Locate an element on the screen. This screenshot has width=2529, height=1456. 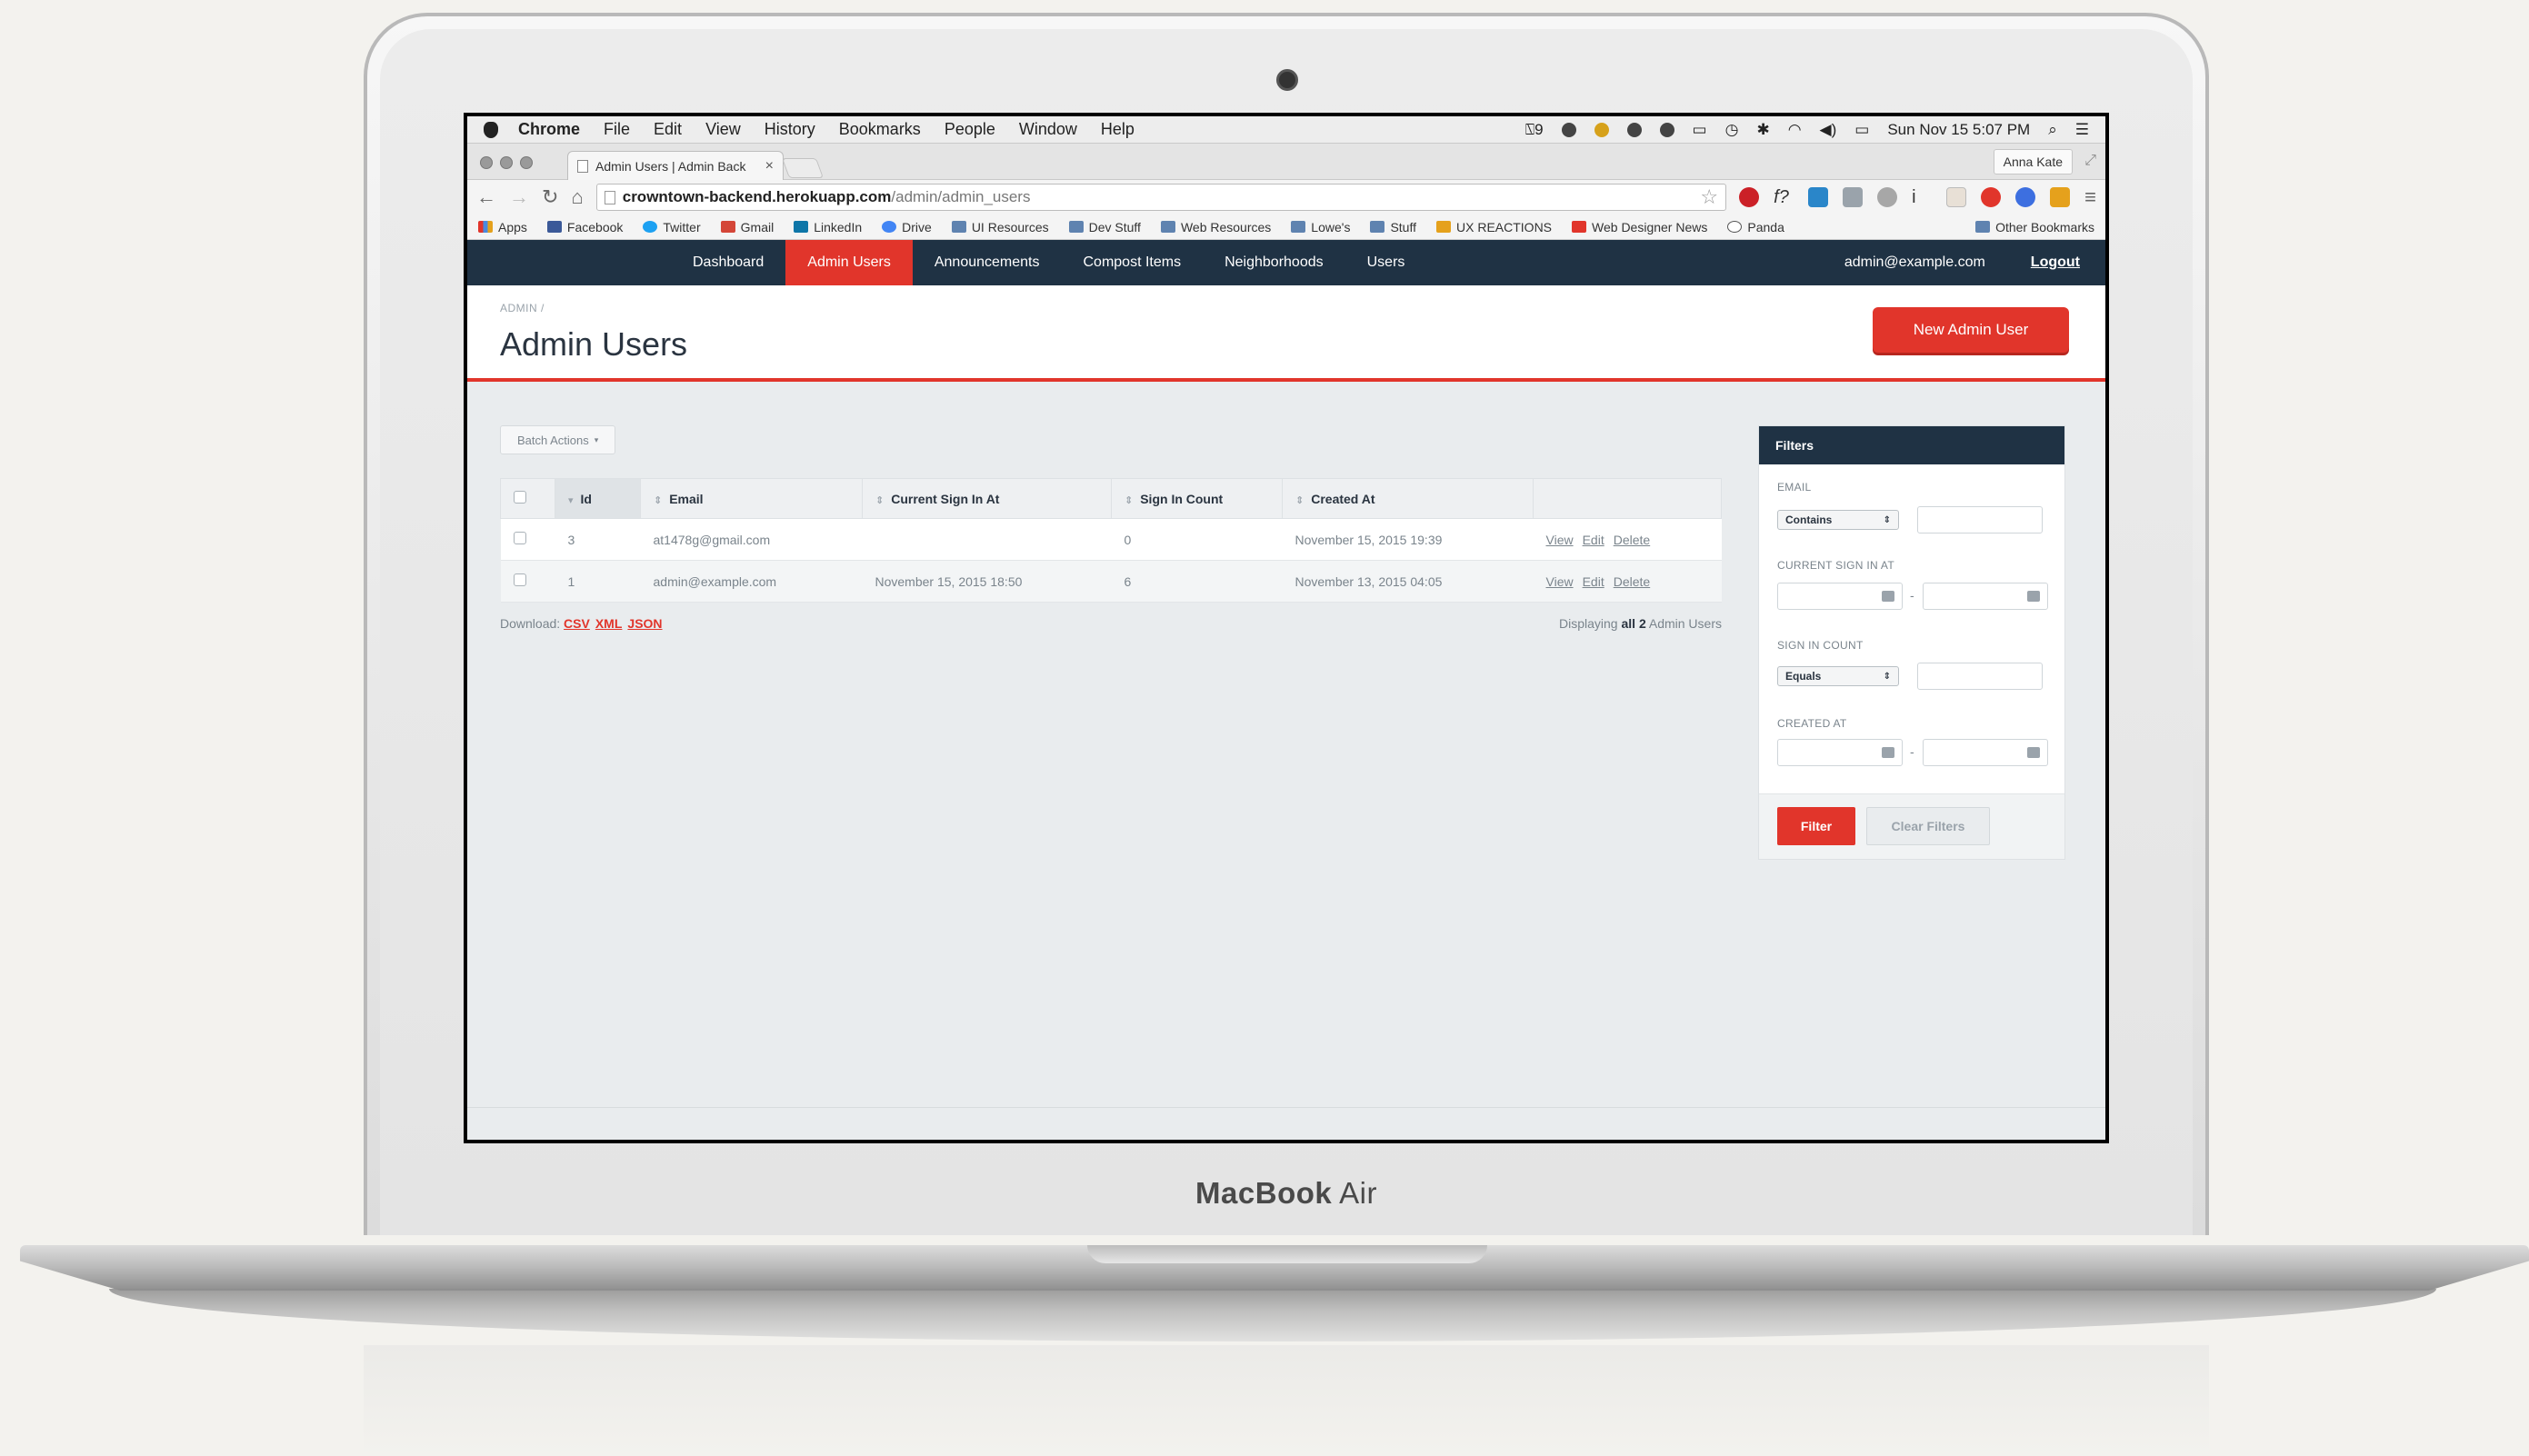
airplay-icon: ▭ is located at coordinates (1700, 130).